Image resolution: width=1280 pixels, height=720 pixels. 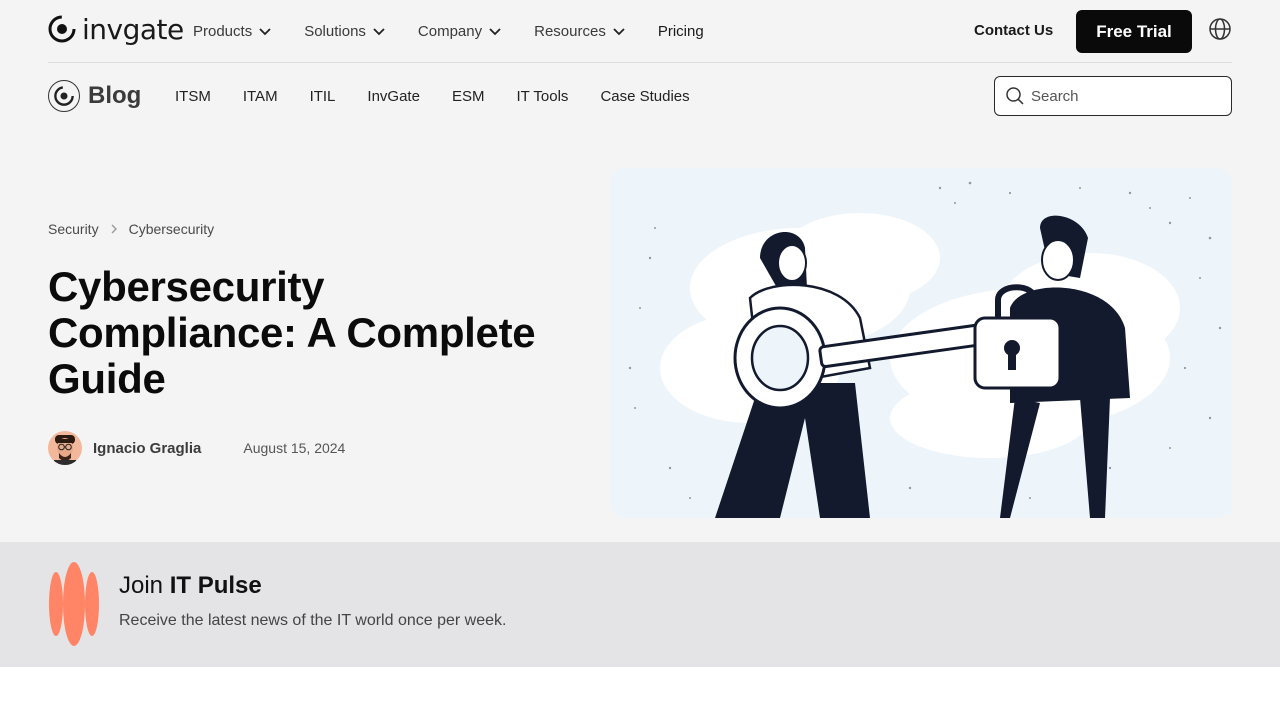 What do you see at coordinates (215, 585) in the screenshot?
I see `newsletter-brand: IT Pulse` at bounding box center [215, 585].